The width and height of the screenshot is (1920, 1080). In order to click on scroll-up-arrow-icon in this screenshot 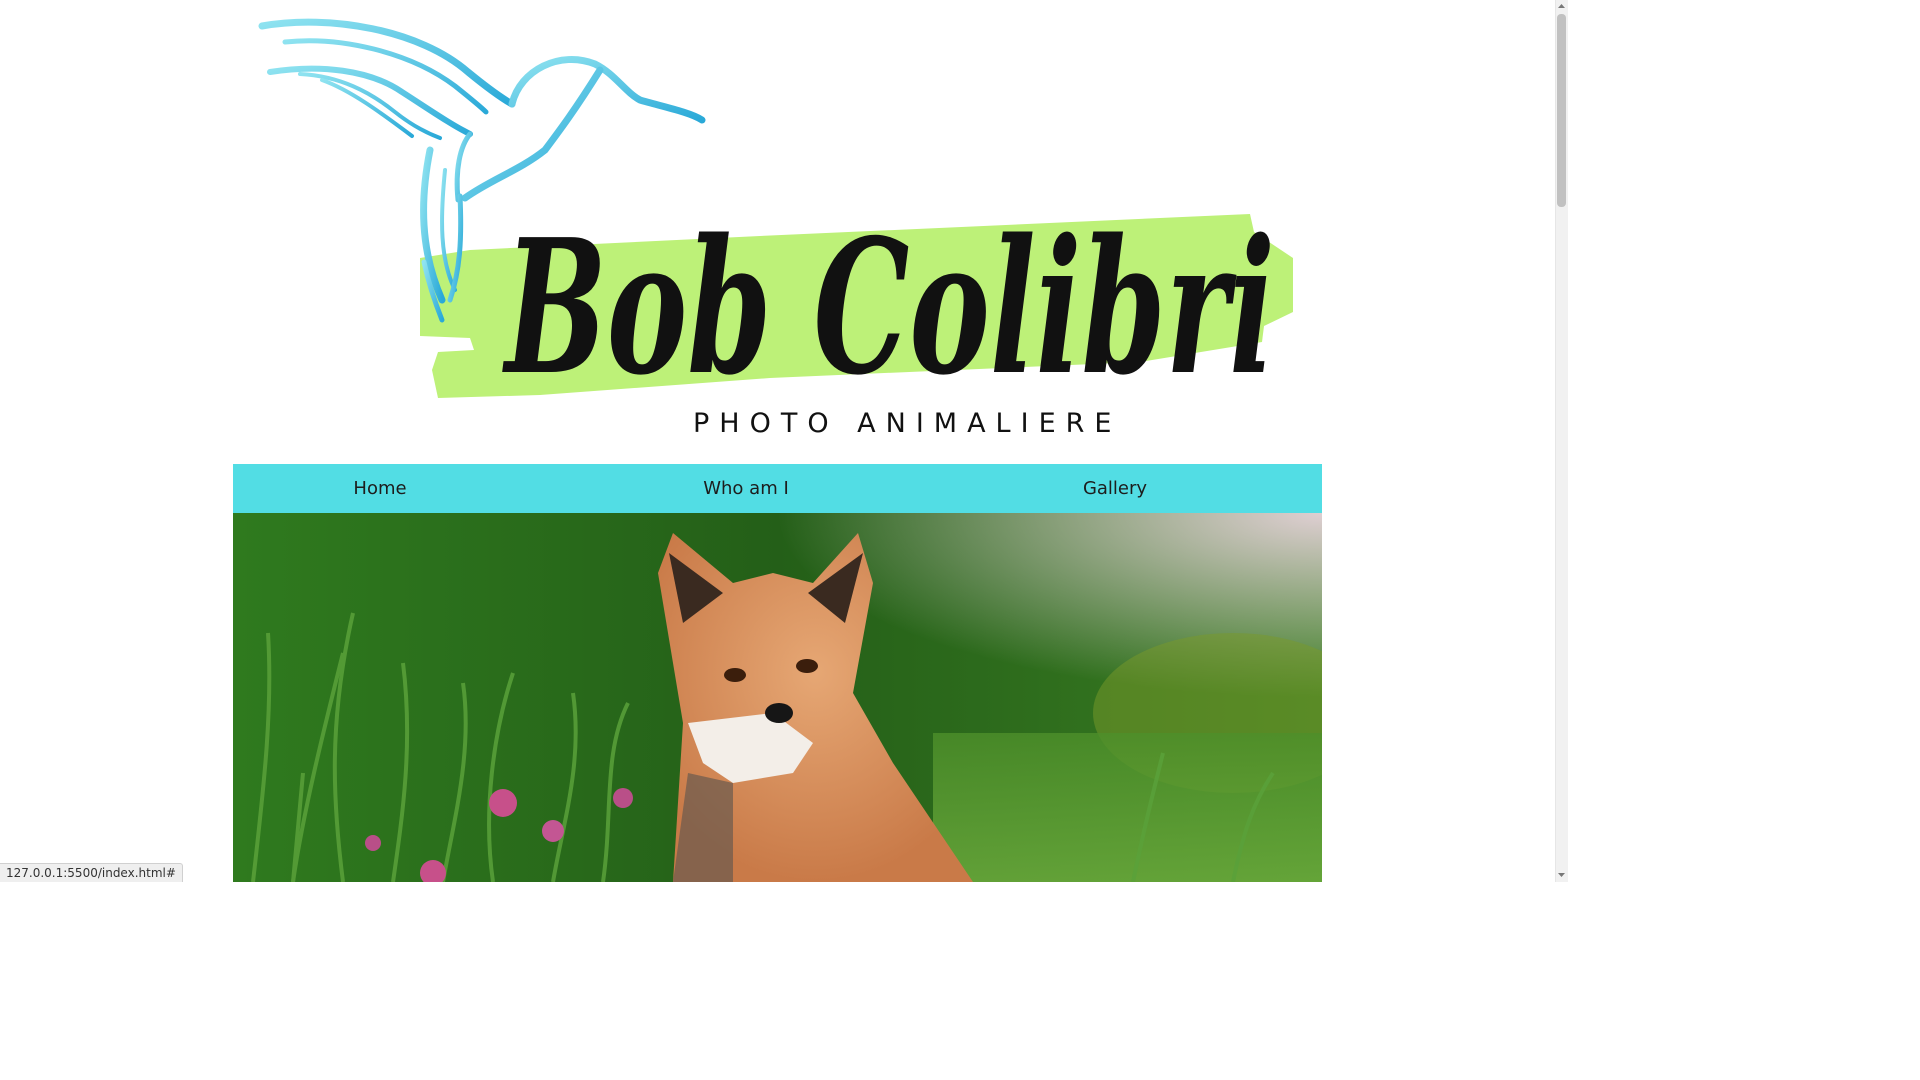, I will do `click(1561, 6)`.